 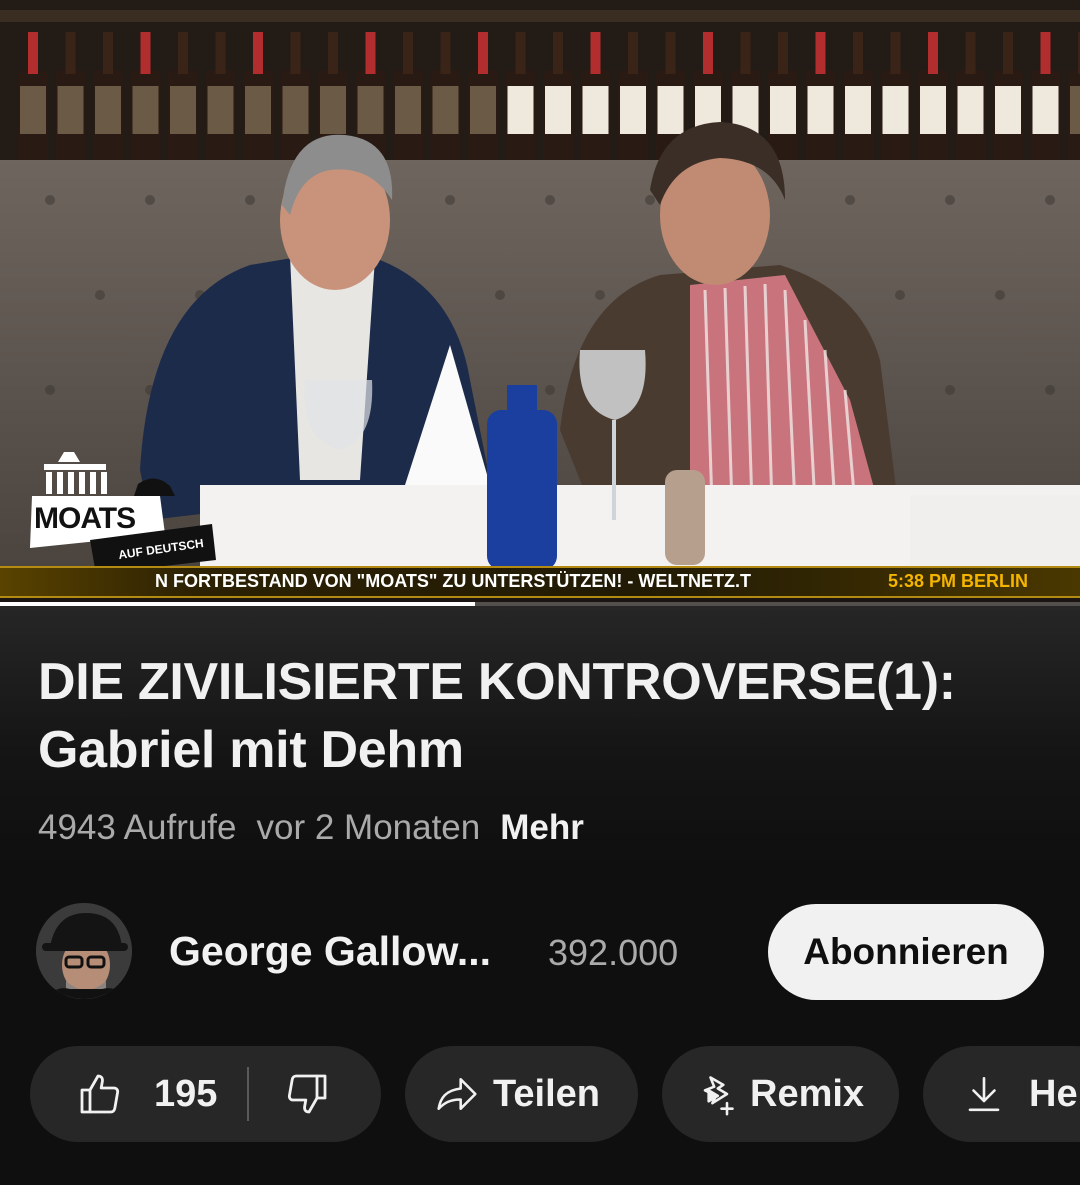 What do you see at coordinates (84, 951) in the screenshot?
I see `channel-avatar` at bounding box center [84, 951].